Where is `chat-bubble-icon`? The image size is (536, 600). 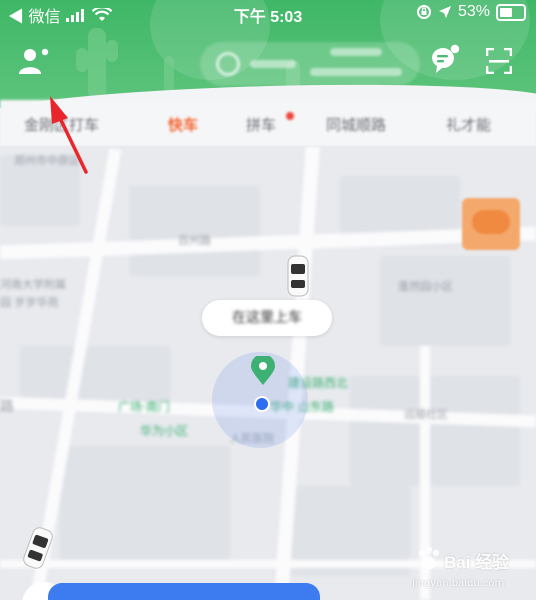
chat-bubble-icon is located at coordinates (444, 60).